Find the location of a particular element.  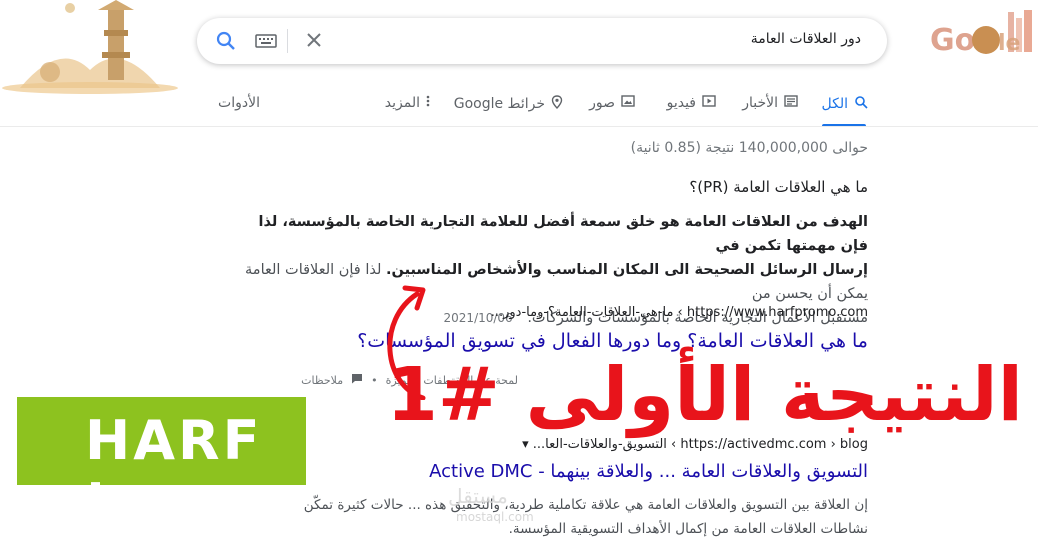

brand-logo-text: HARF ’ is located at coordinates (174, 472).